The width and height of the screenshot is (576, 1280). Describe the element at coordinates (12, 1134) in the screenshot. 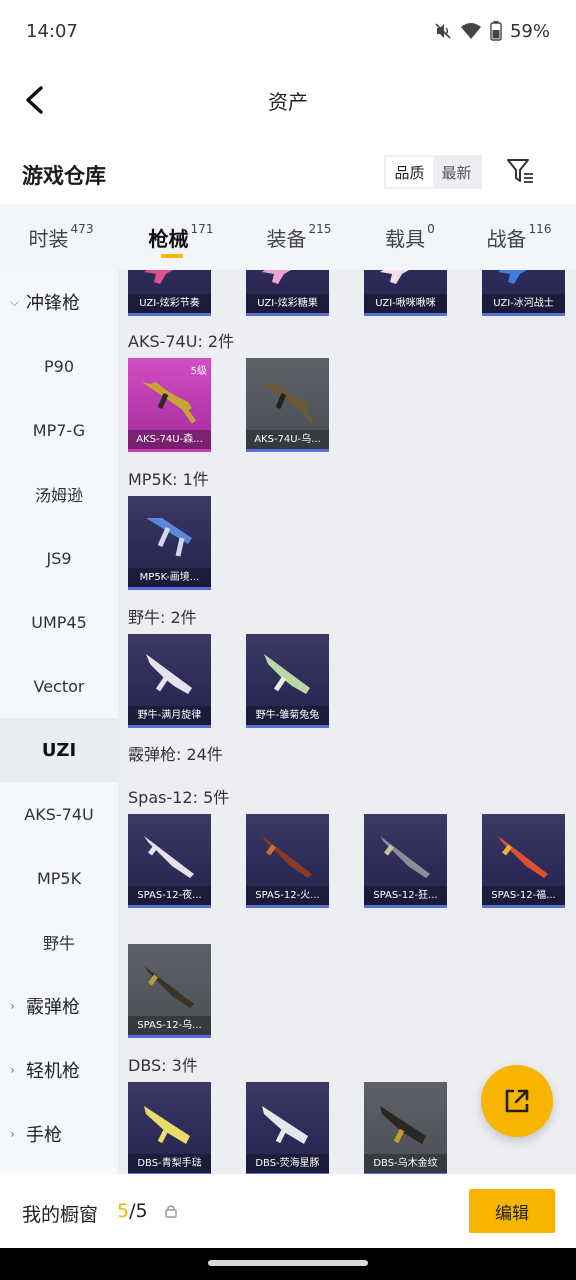

I see `chevron-right-icon: ›` at that location.